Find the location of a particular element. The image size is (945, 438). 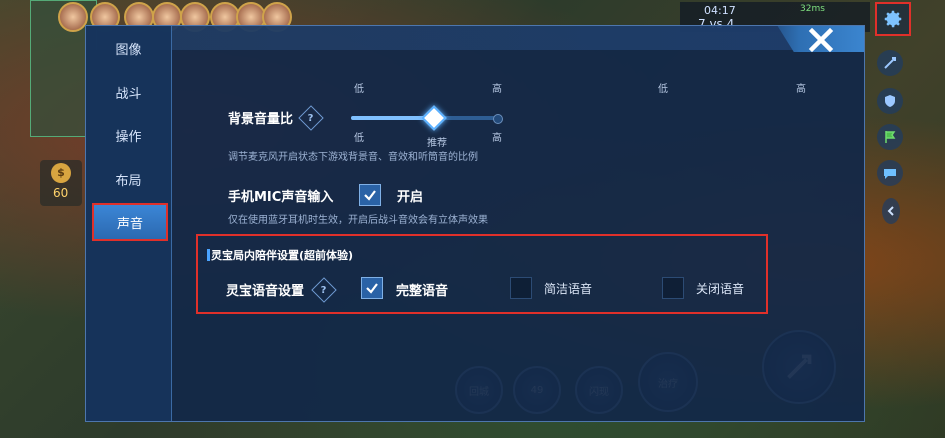

slider-thumb is located at coordinates (434, 118).